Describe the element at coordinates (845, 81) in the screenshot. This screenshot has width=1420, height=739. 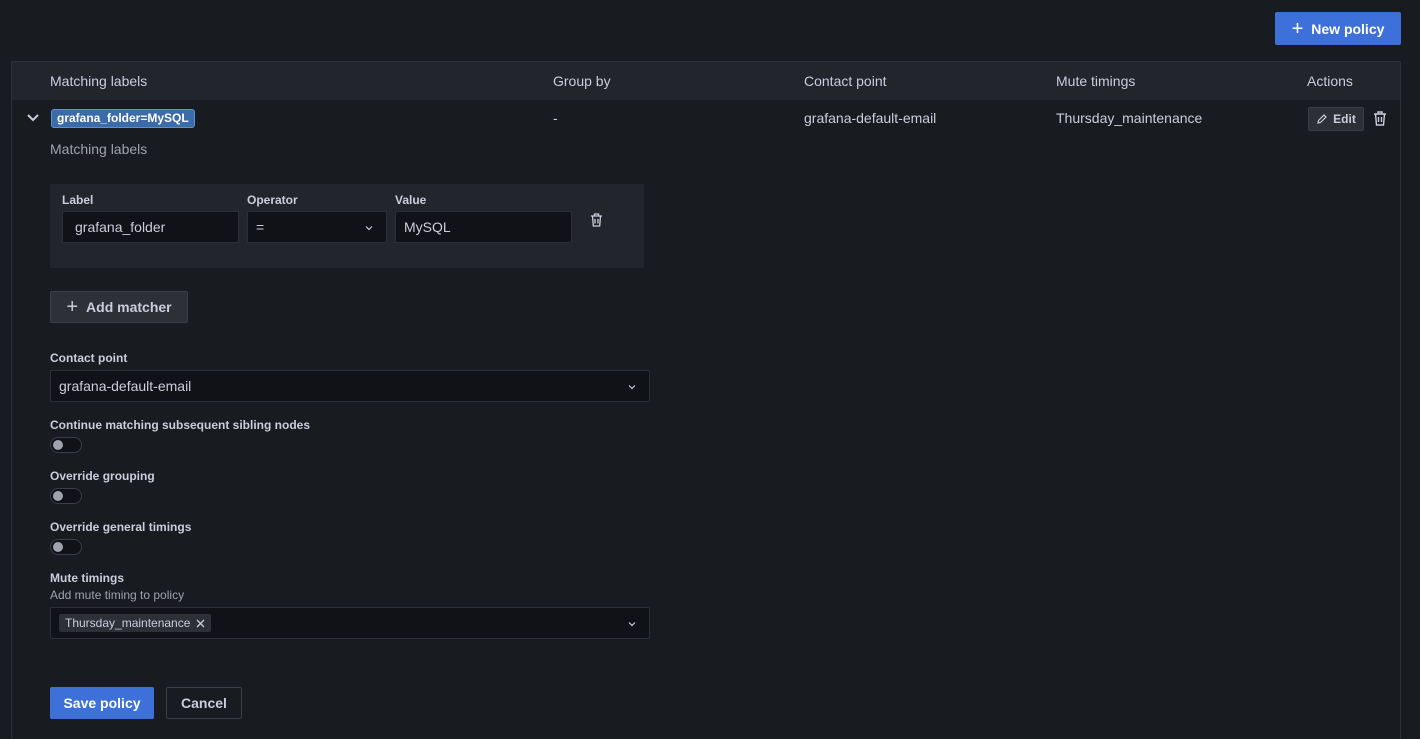
I see `header-contact-point: Contact point` at that location.